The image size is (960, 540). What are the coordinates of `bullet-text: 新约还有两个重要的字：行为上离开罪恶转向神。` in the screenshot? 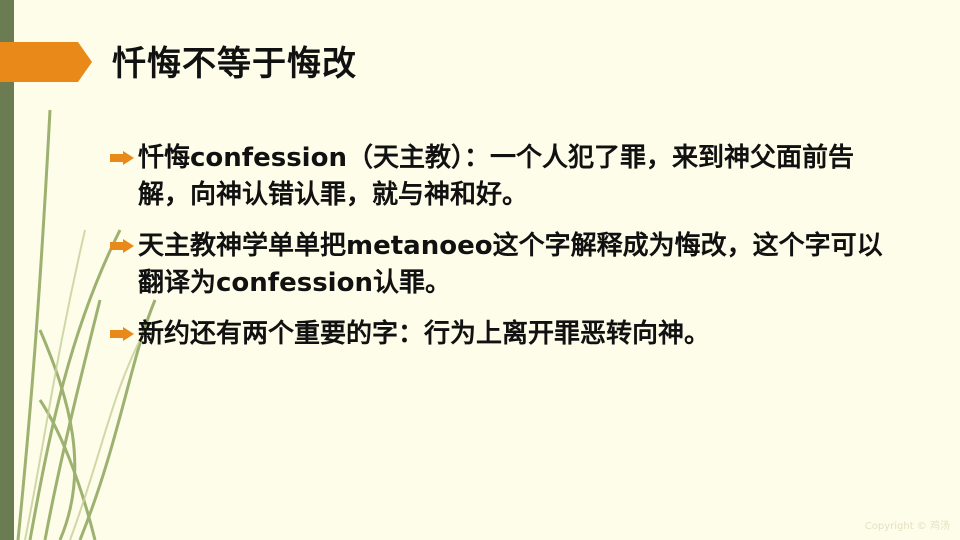 It's located at (424, 334).